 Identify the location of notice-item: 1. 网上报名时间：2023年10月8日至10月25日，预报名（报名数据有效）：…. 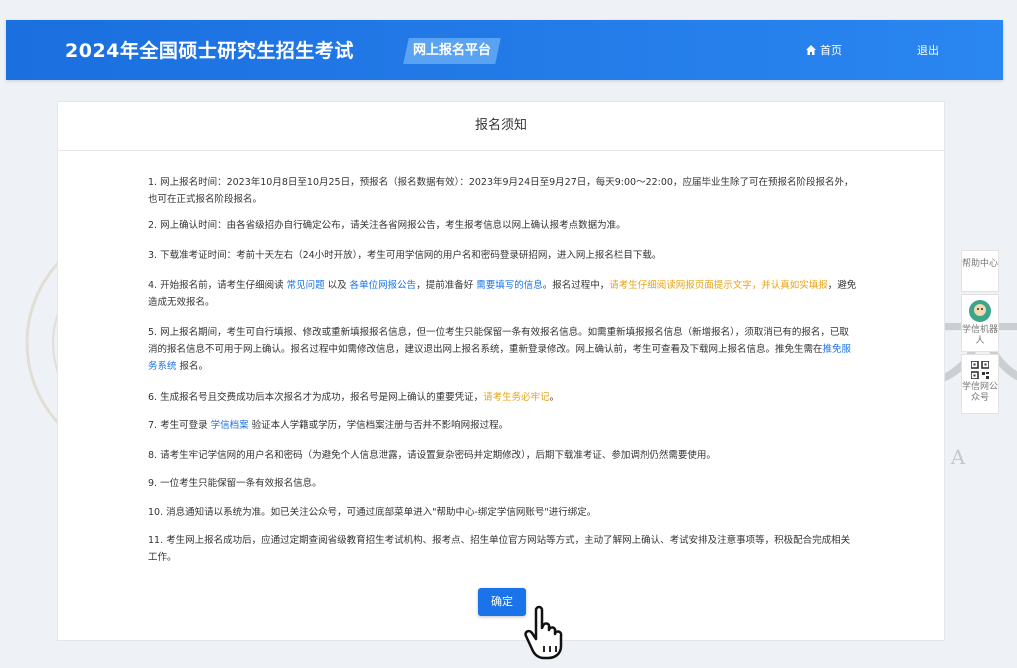
(503, 191).